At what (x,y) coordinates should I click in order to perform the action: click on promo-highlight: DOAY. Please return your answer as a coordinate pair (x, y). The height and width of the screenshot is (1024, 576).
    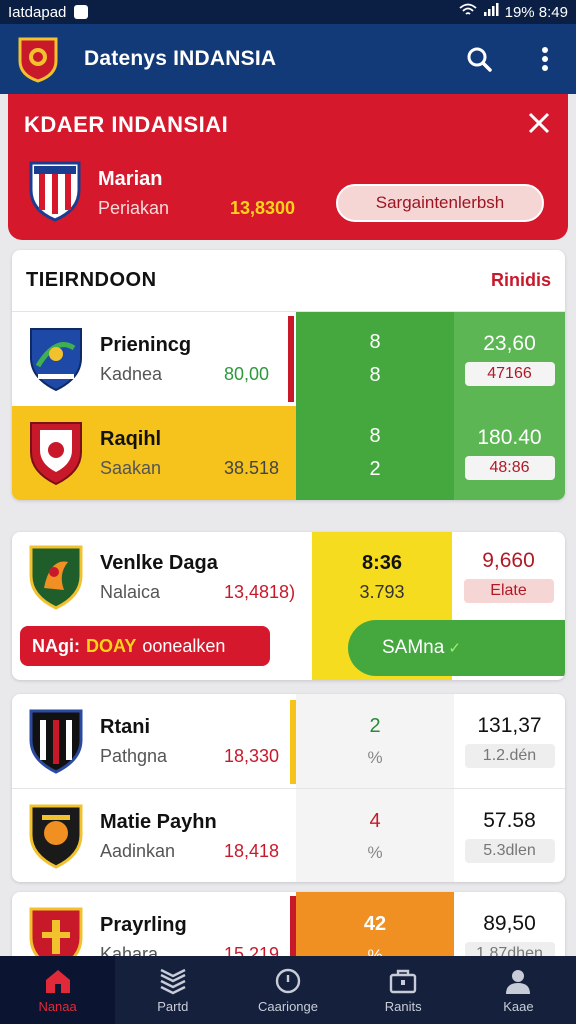
    Looking at the image, I should click on (111, 645).